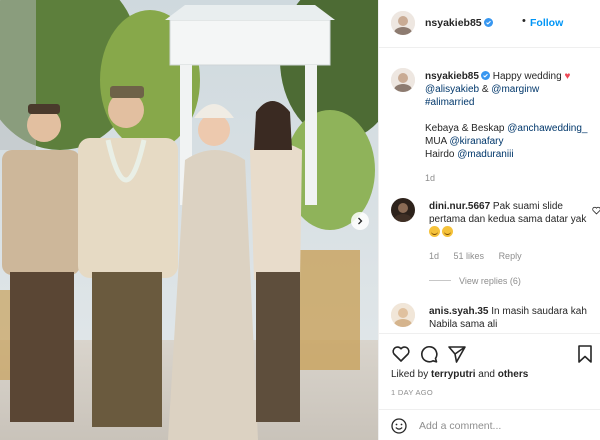  Describe the element at coordinates (547, 128) in the screenshot. I see `mention-link: @anchawedding_` at that location.